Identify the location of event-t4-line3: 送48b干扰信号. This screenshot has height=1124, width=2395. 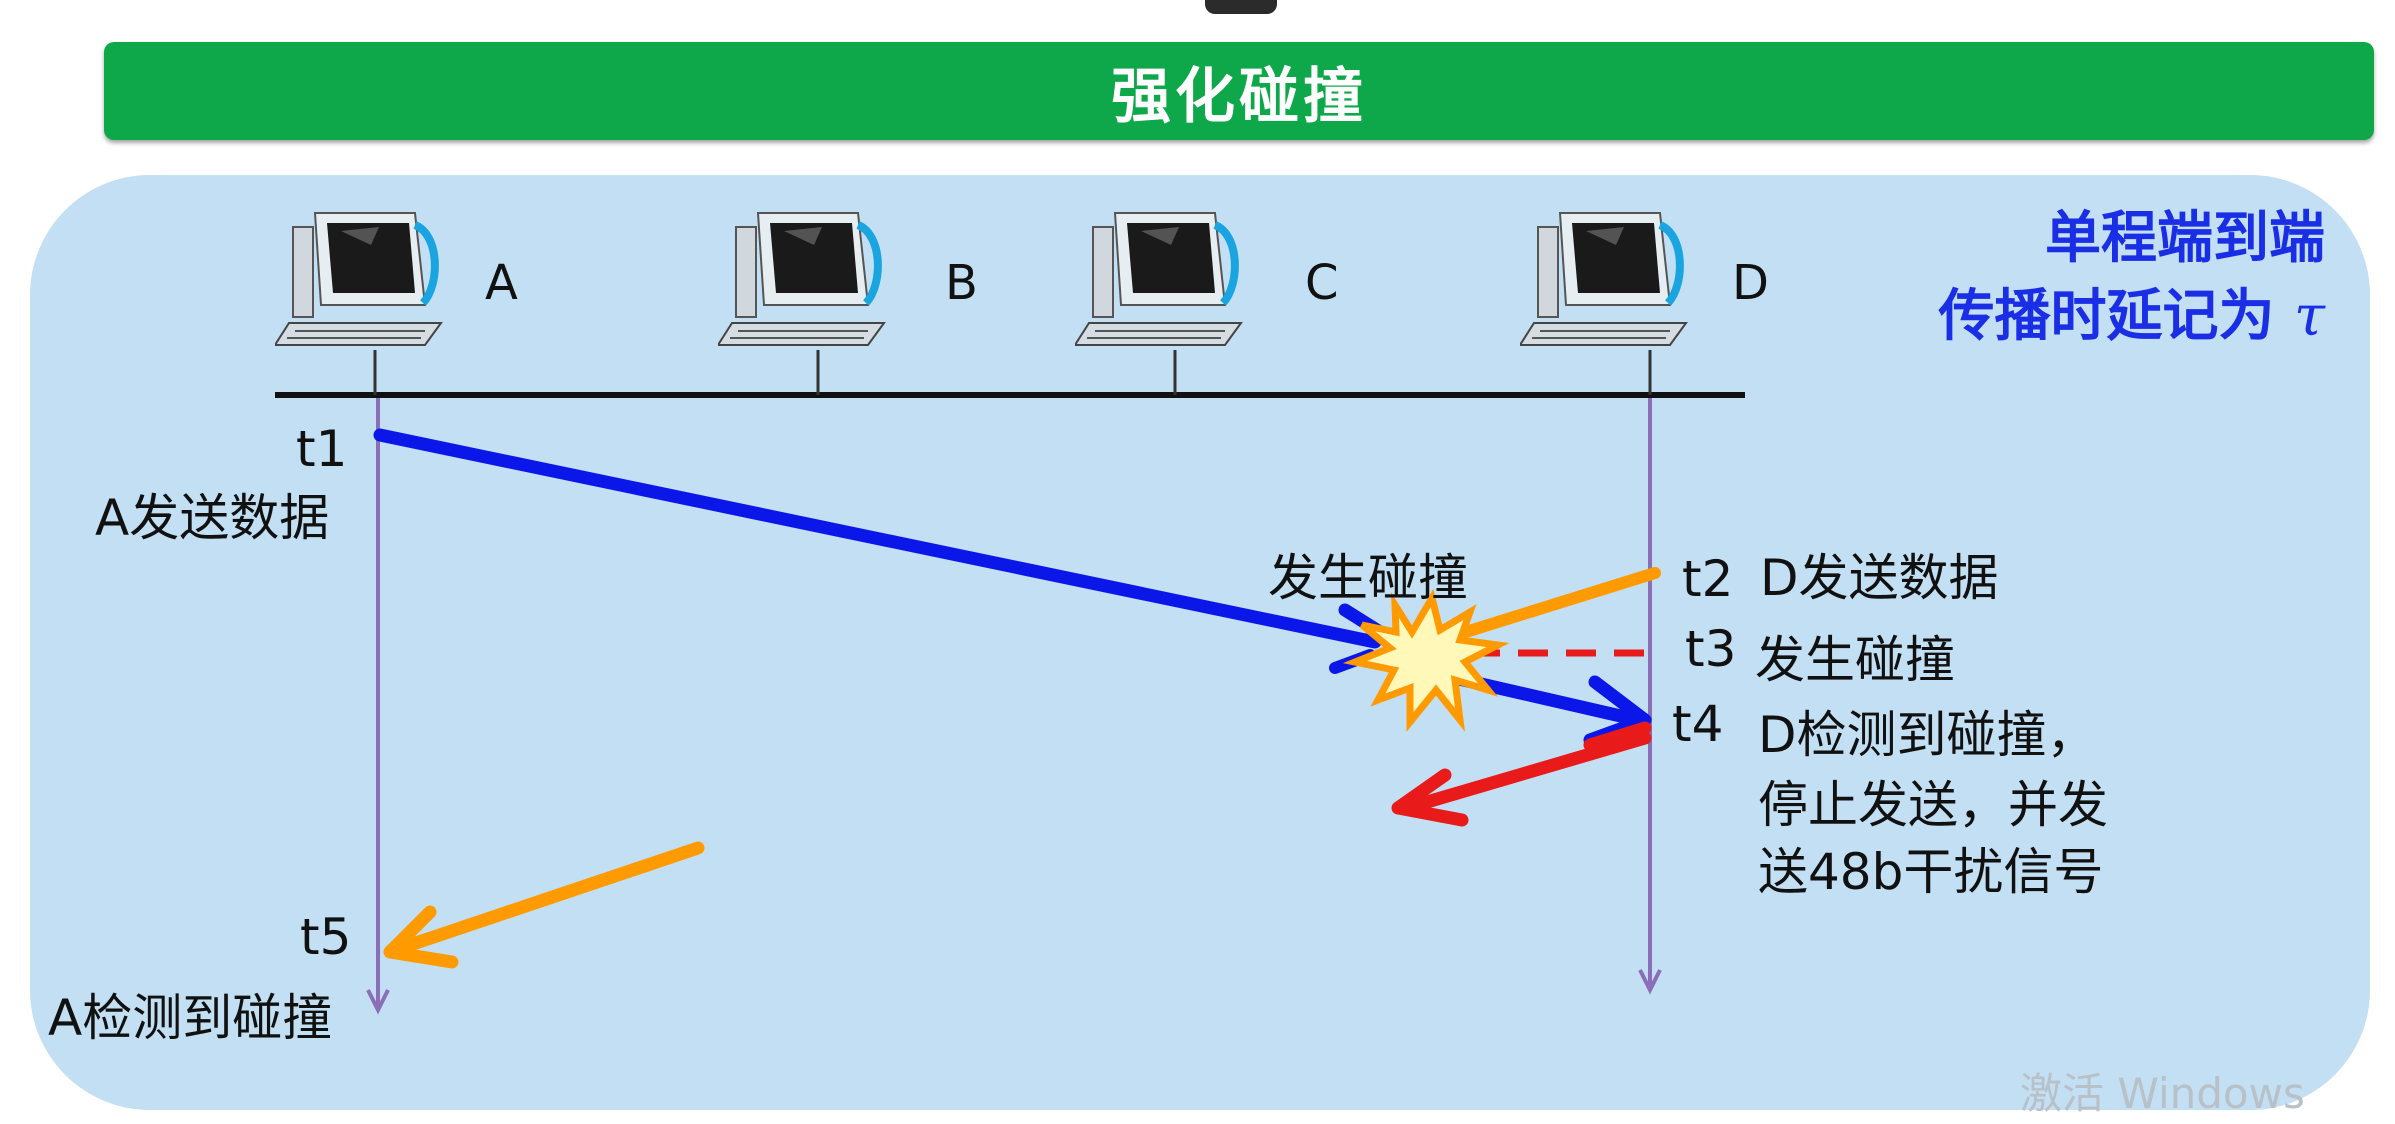
(1931, 872).